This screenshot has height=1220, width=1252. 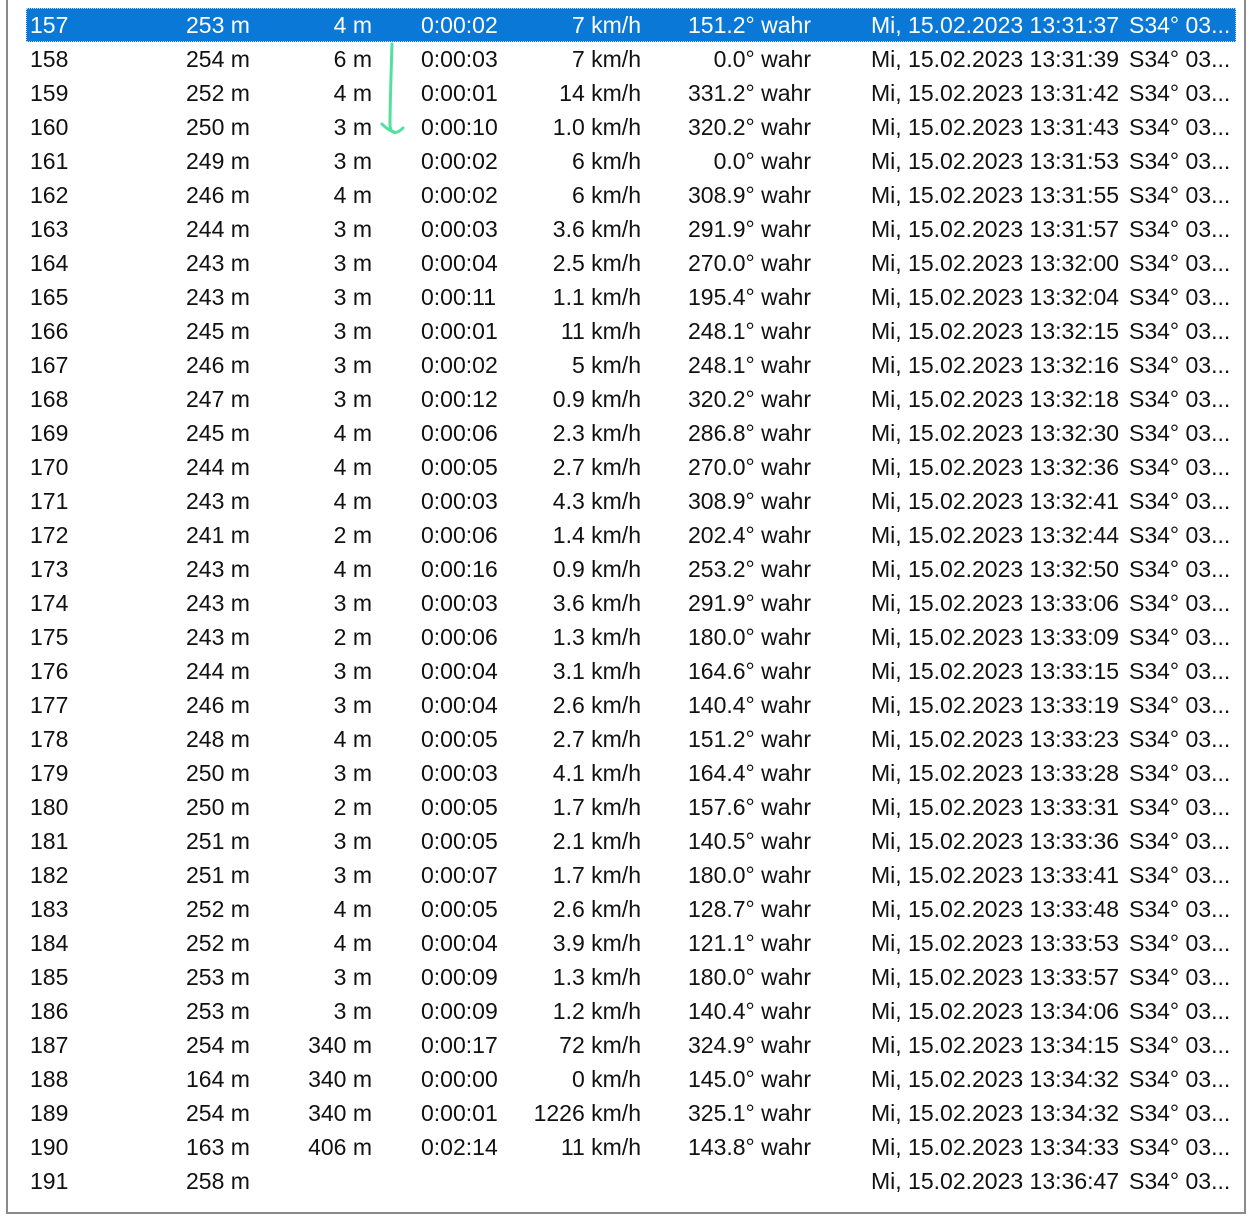 What do you see at coordinates (352, 807) in the screenshot?
I see `cell-distance: 2 m` at bounding box center [352, 807].